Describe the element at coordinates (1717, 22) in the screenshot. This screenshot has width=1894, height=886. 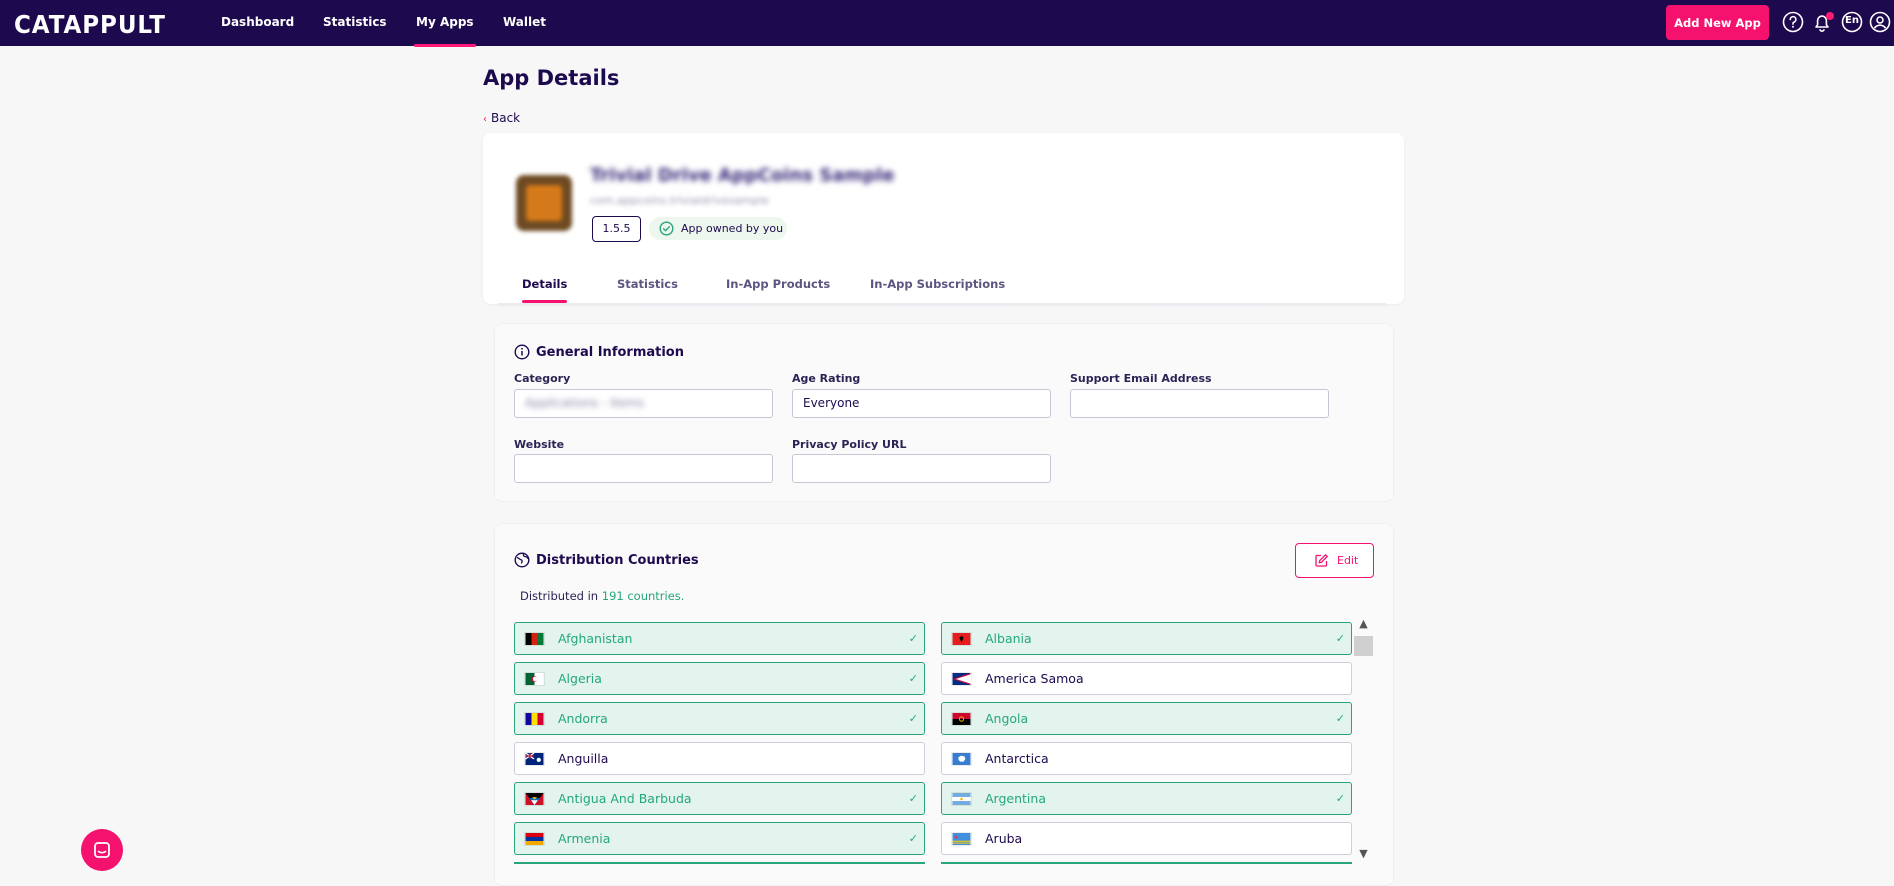
I see `add-new-app-button: Add New App` at that location.